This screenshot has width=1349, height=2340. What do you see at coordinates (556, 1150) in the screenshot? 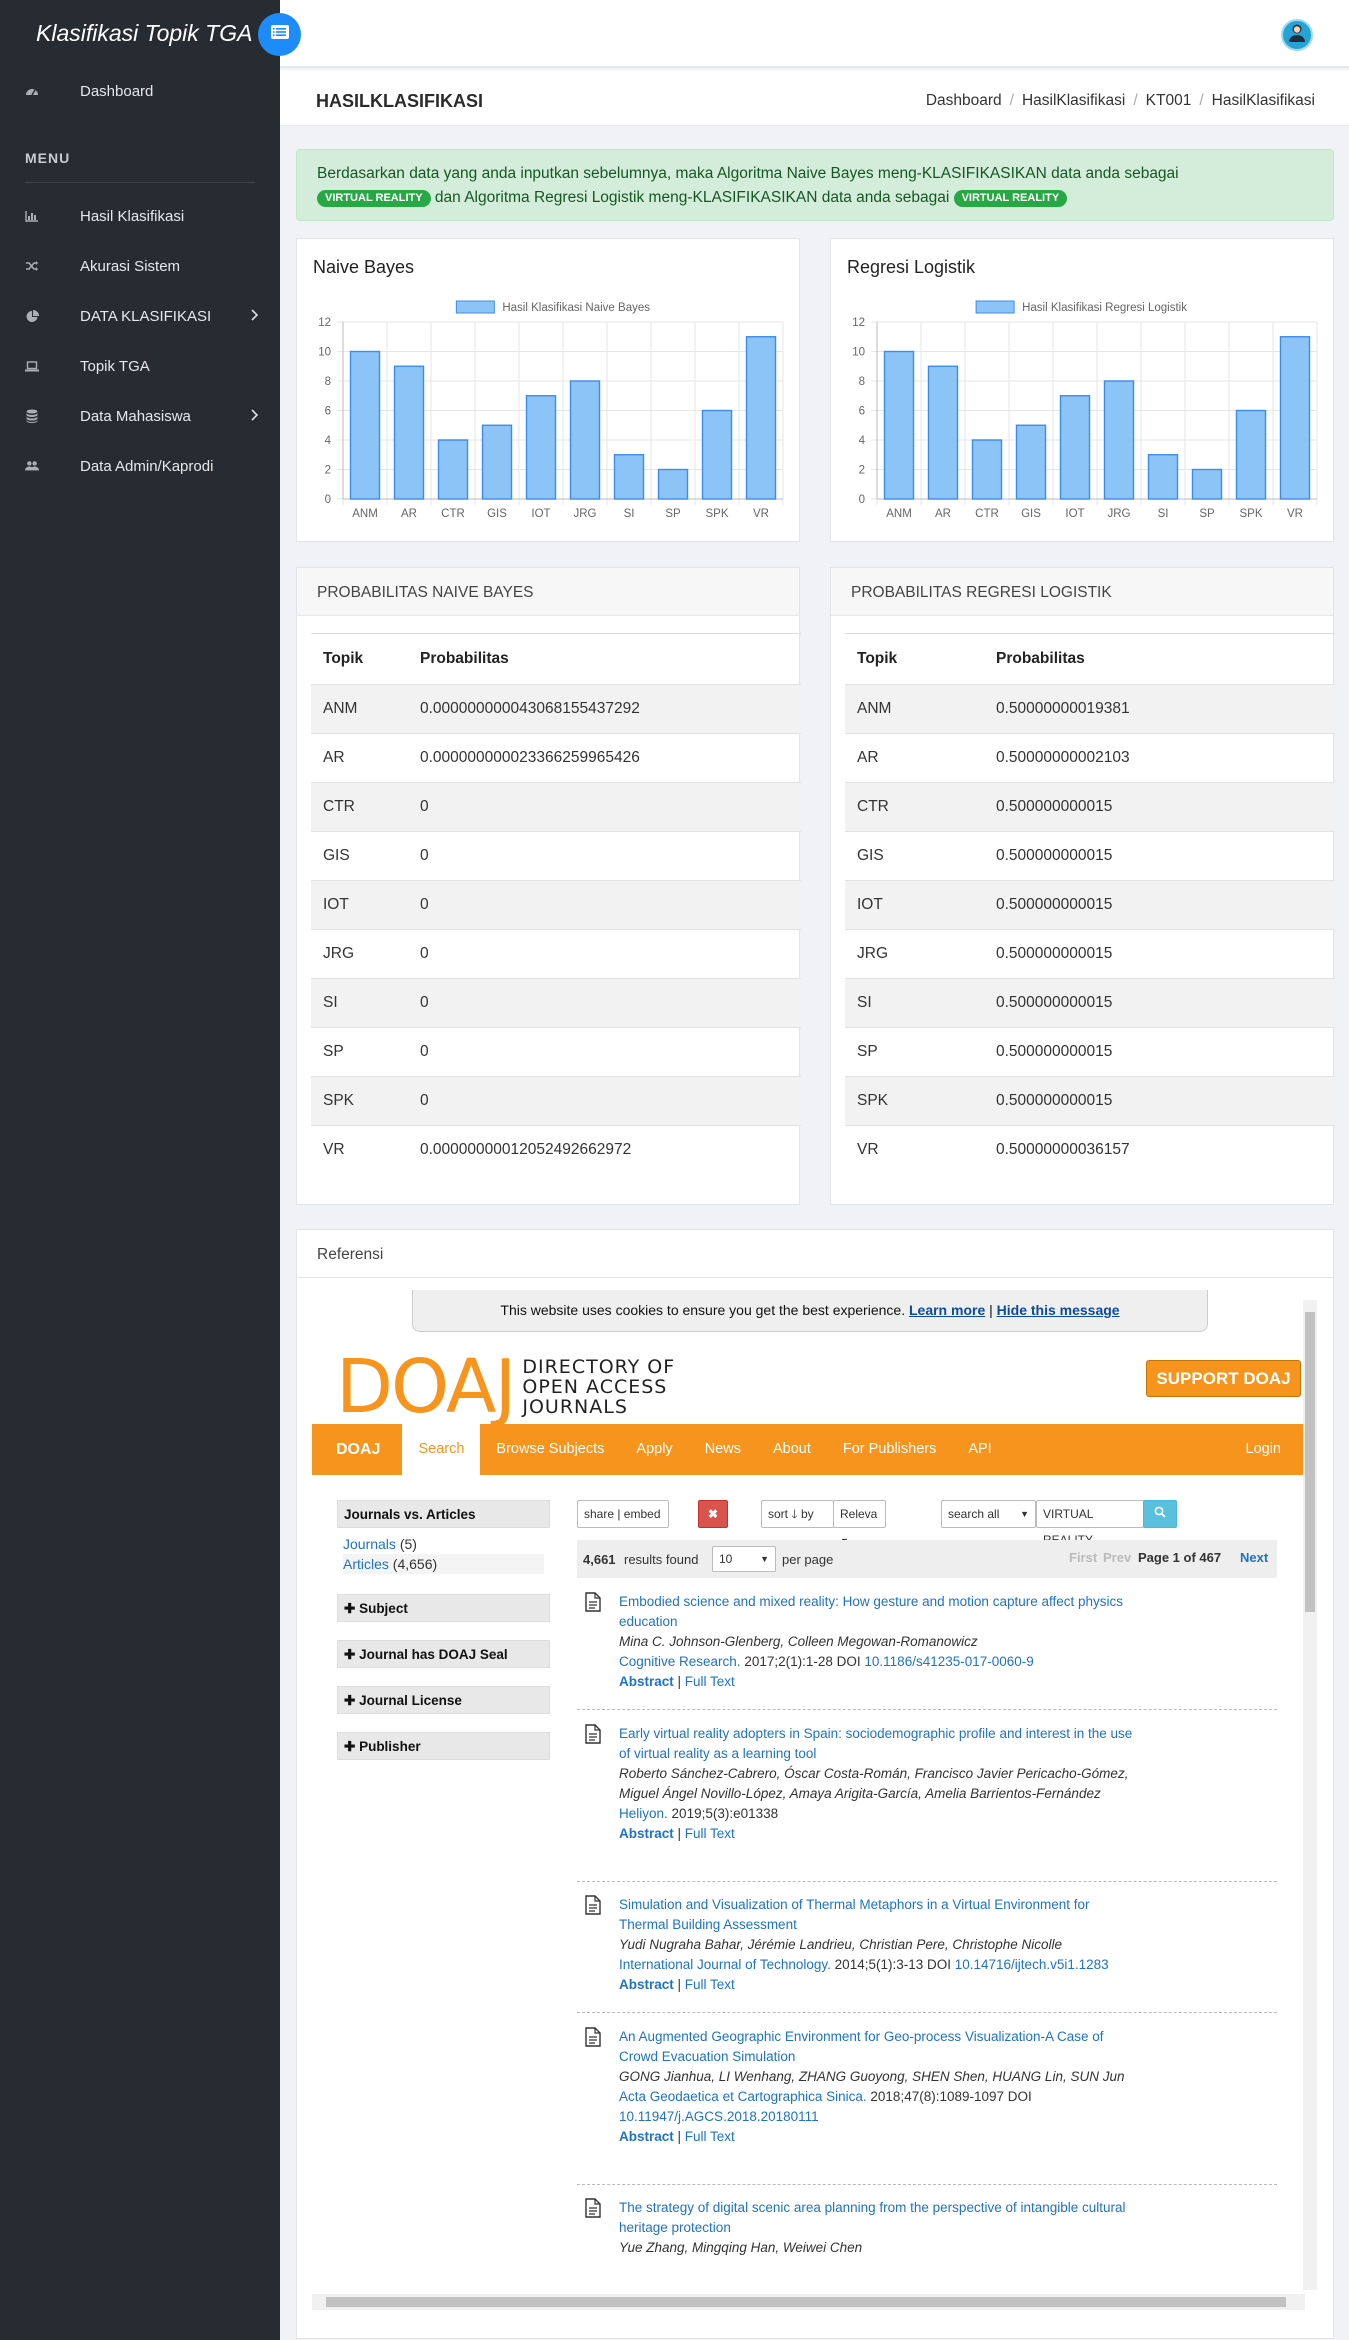
I see `table-row: VR 0.00000000012052492662972` at bounding box center [556, 1150].